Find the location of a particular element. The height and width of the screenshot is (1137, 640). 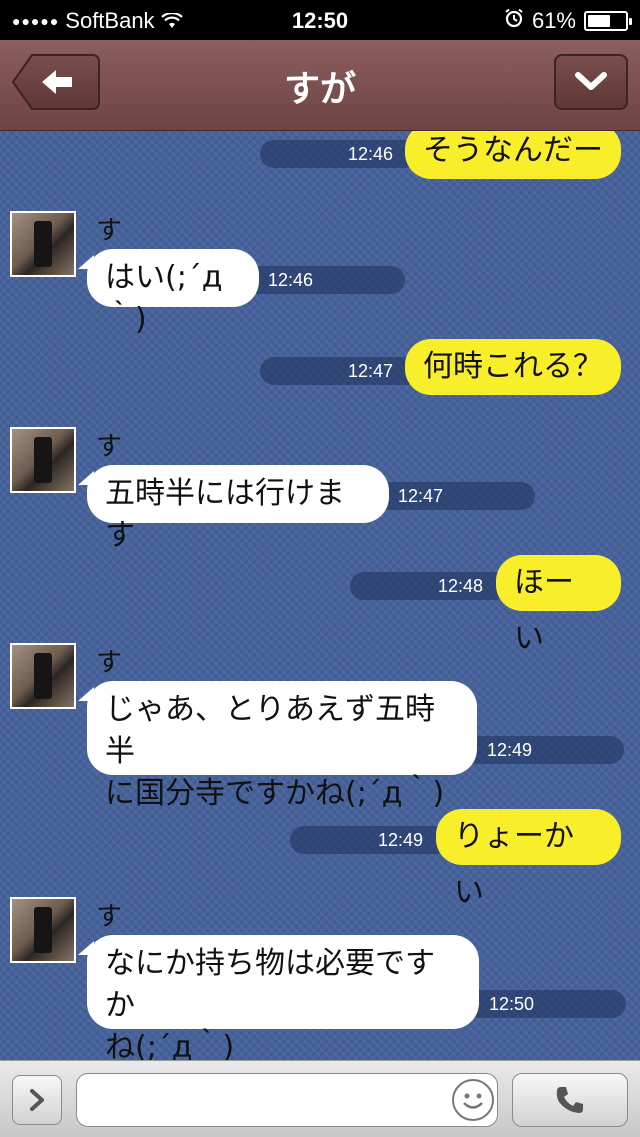

smiley-icon is located at coordinates (473, 1101).